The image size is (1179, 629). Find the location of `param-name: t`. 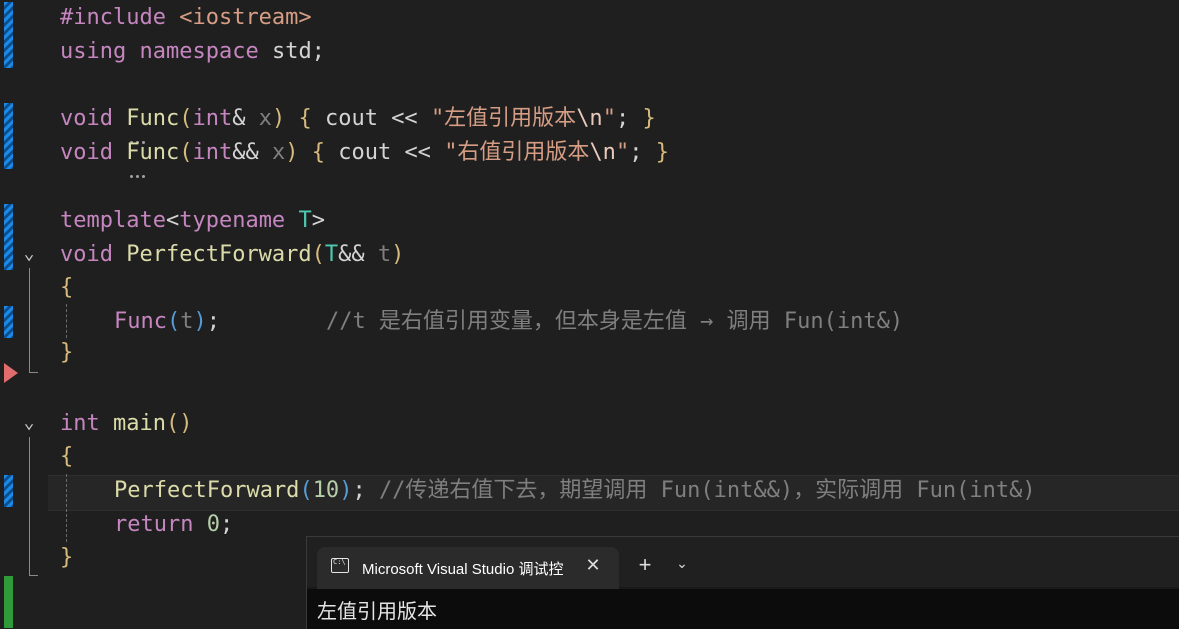

param-name: t is located at coordinates (384, 254).